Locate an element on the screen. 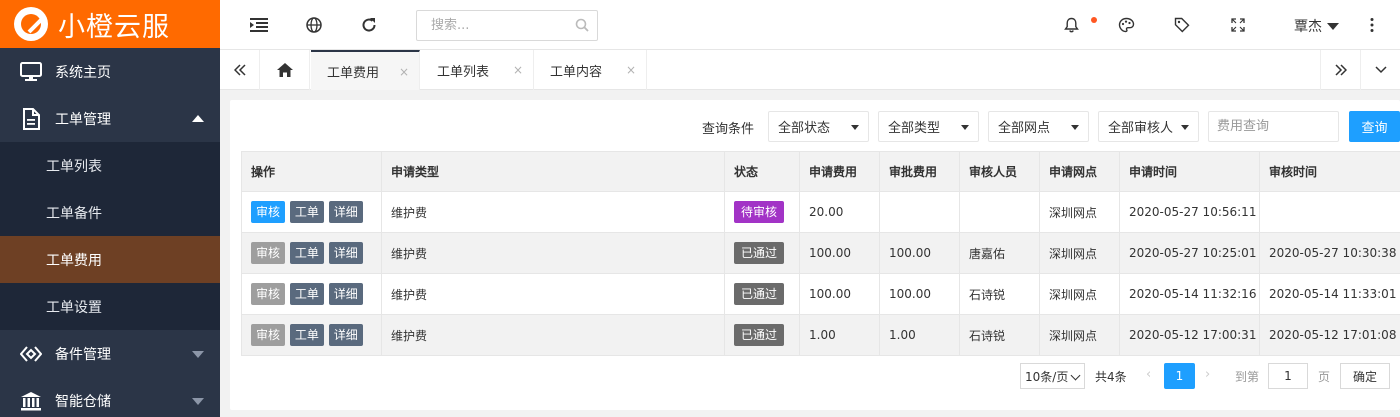 This screenshot has height=417, width=1400. sidebar-item-ticket-settings: 工单设置 is located at coordinates (110, 306).